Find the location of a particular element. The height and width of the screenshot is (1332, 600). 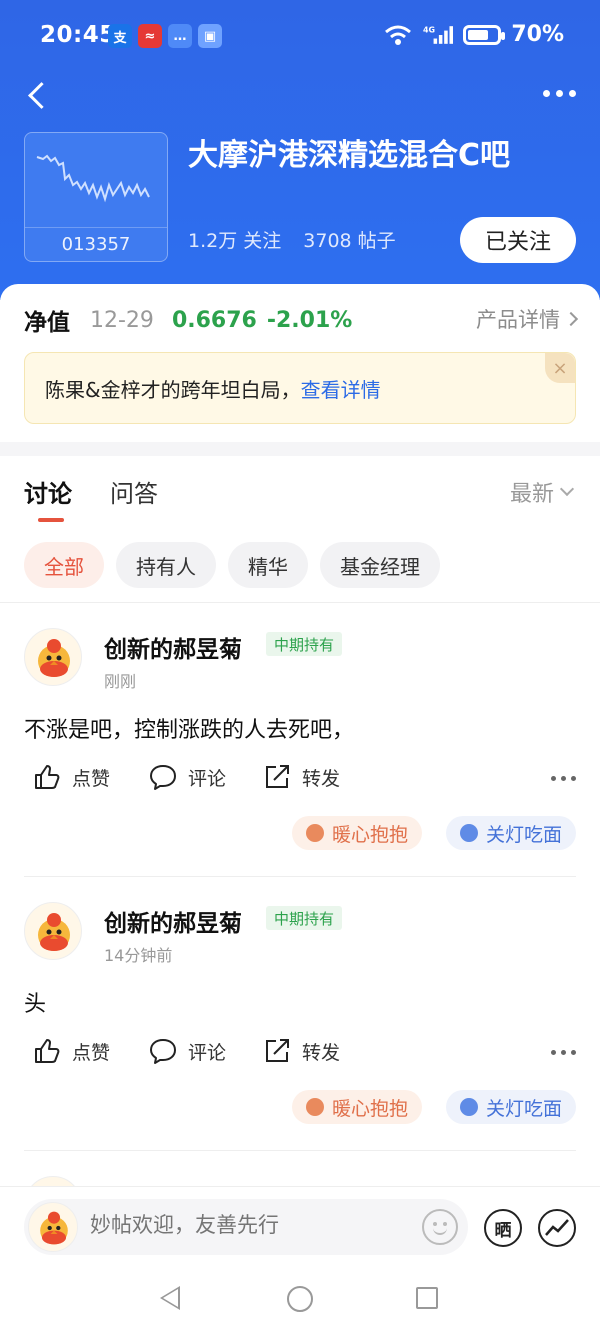

section-divider is located at coordinates (300, 449).